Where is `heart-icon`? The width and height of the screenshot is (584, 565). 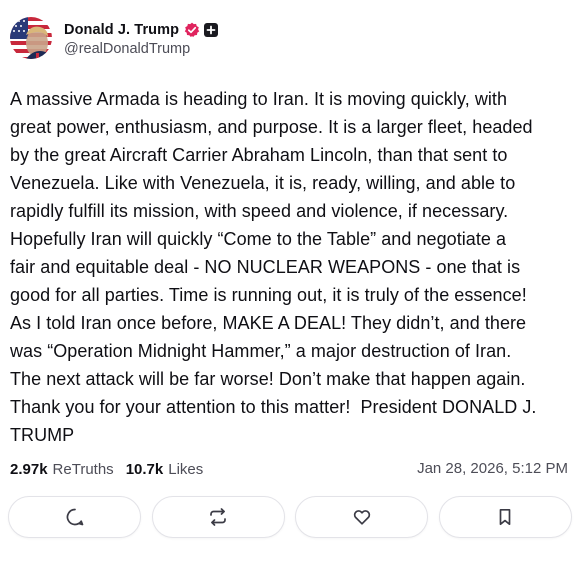 heart-icon is located at coordinates (362, 517).